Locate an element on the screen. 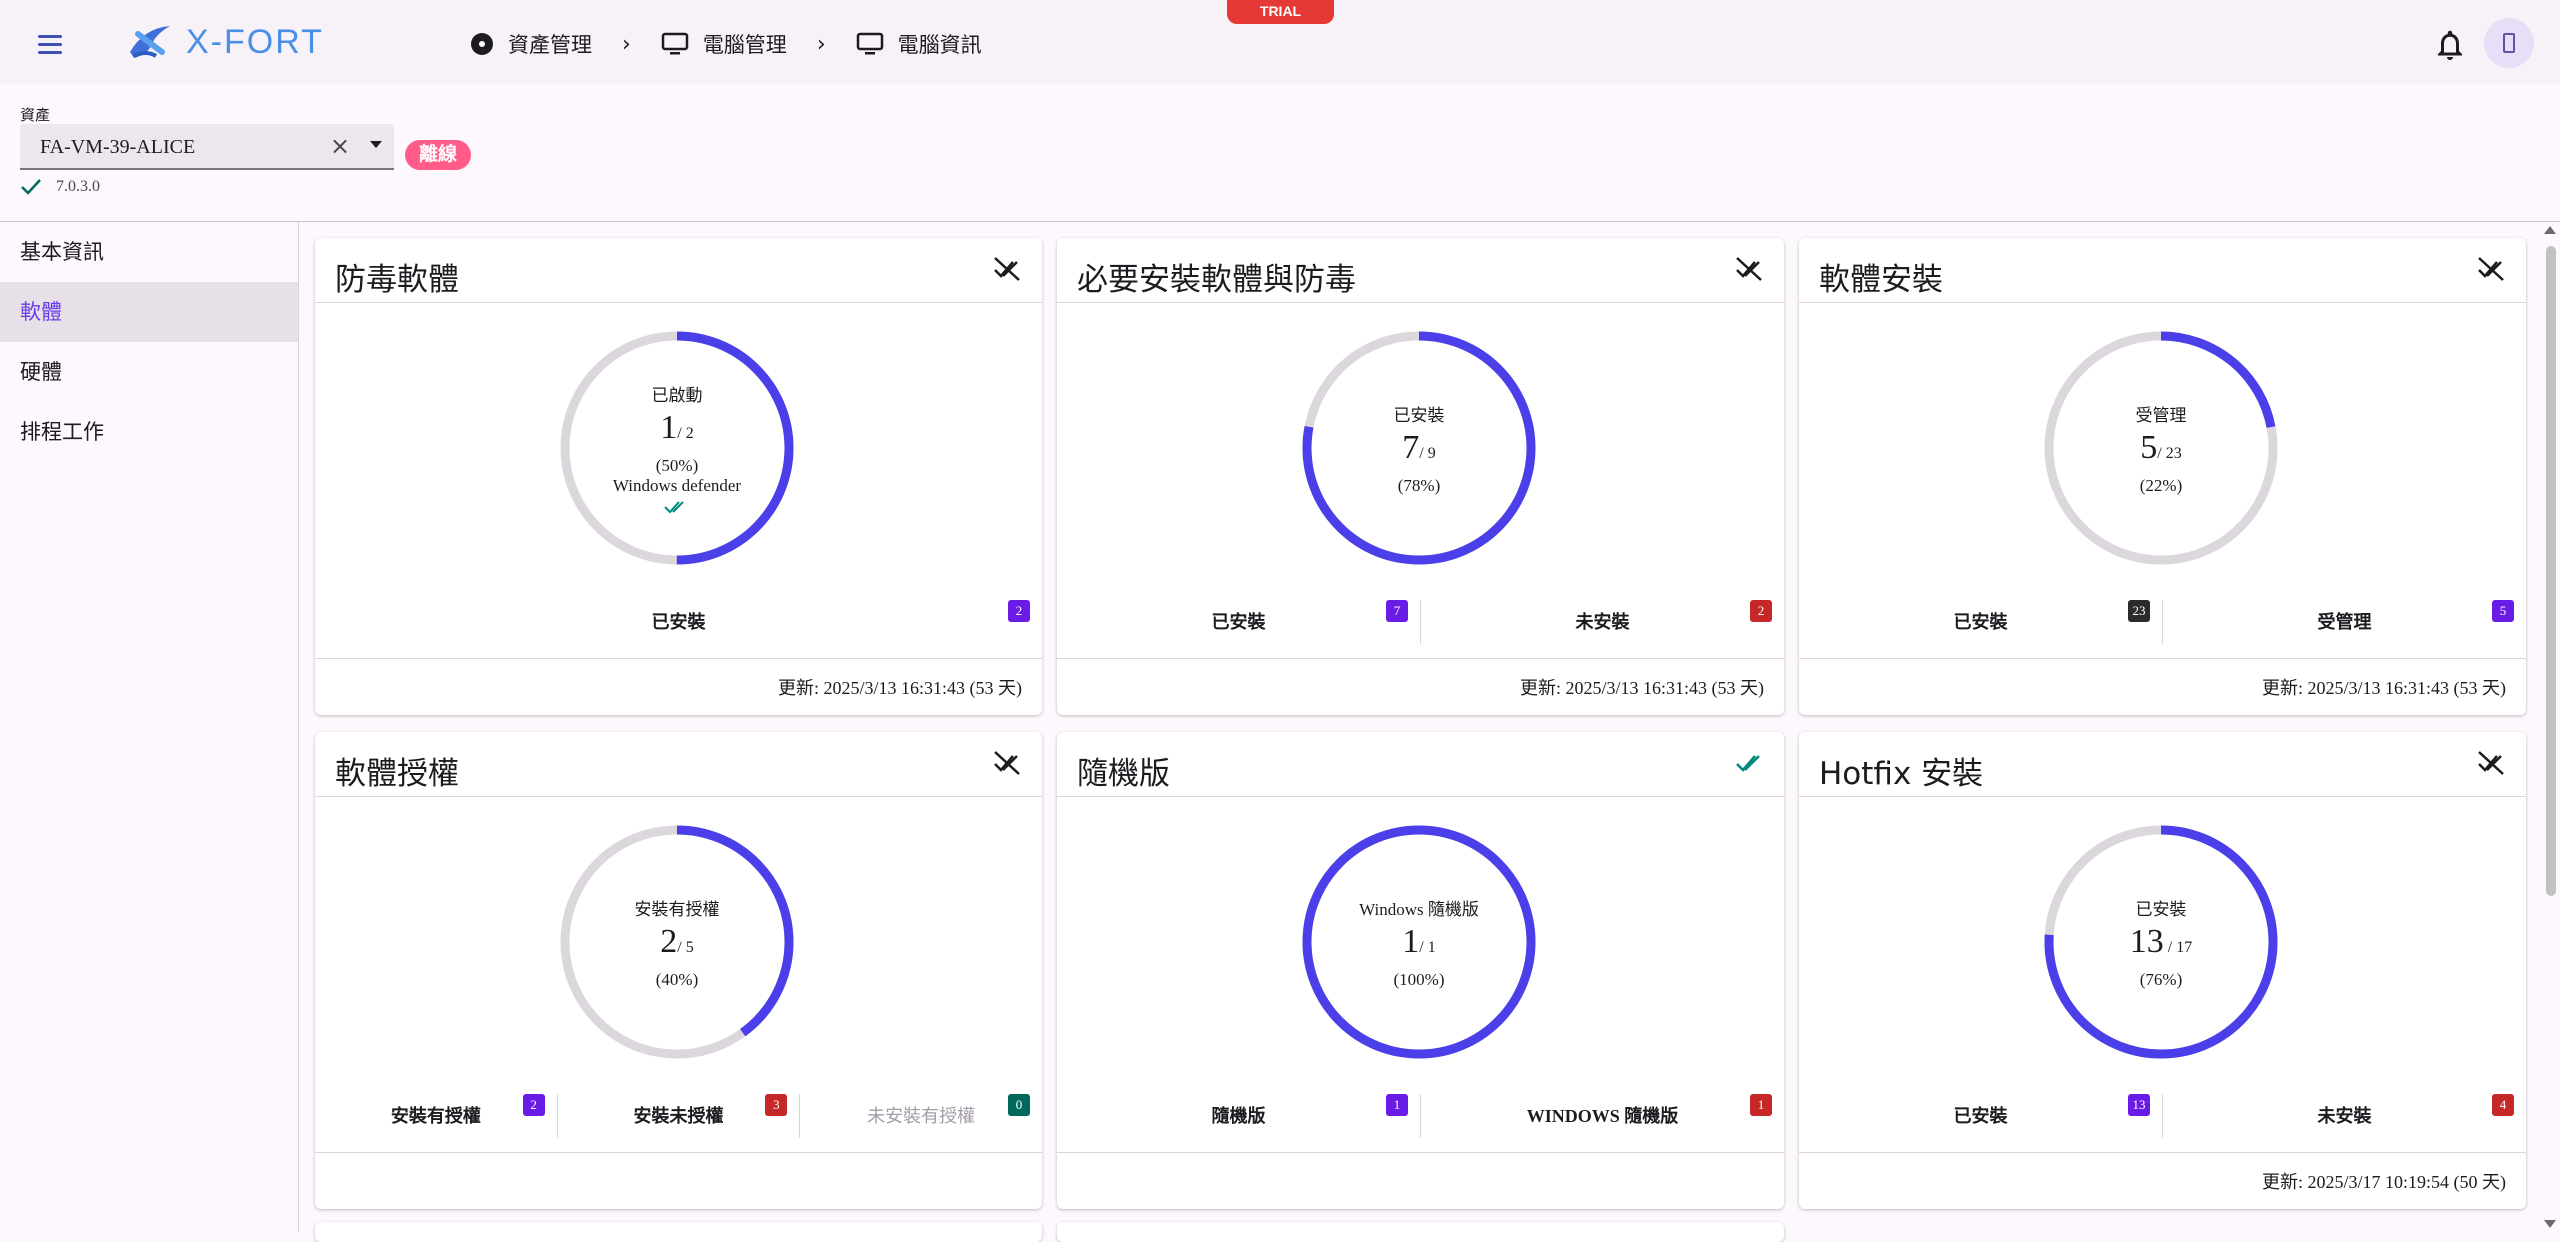 The image size is (2560, 1242). legend-row: 已安裝 23 受管理 5 is located at coordinates (2162, 622).